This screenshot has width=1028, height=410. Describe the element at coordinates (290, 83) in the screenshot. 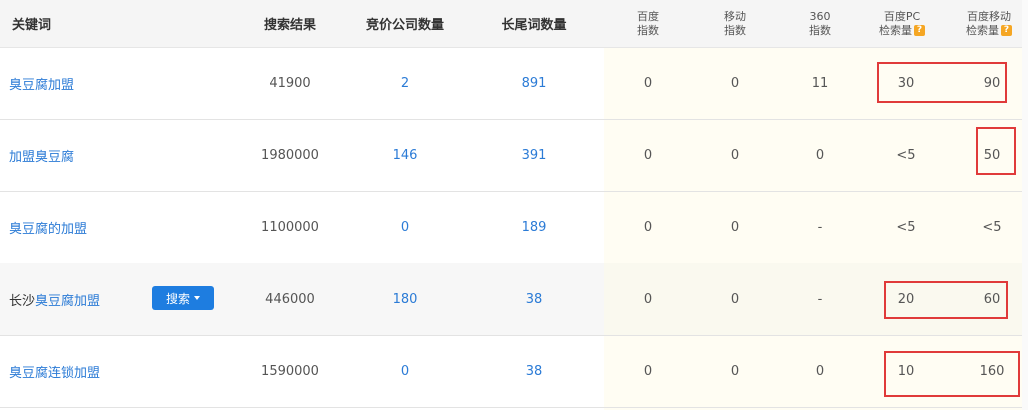

I see `results-count: 41900` at that location.